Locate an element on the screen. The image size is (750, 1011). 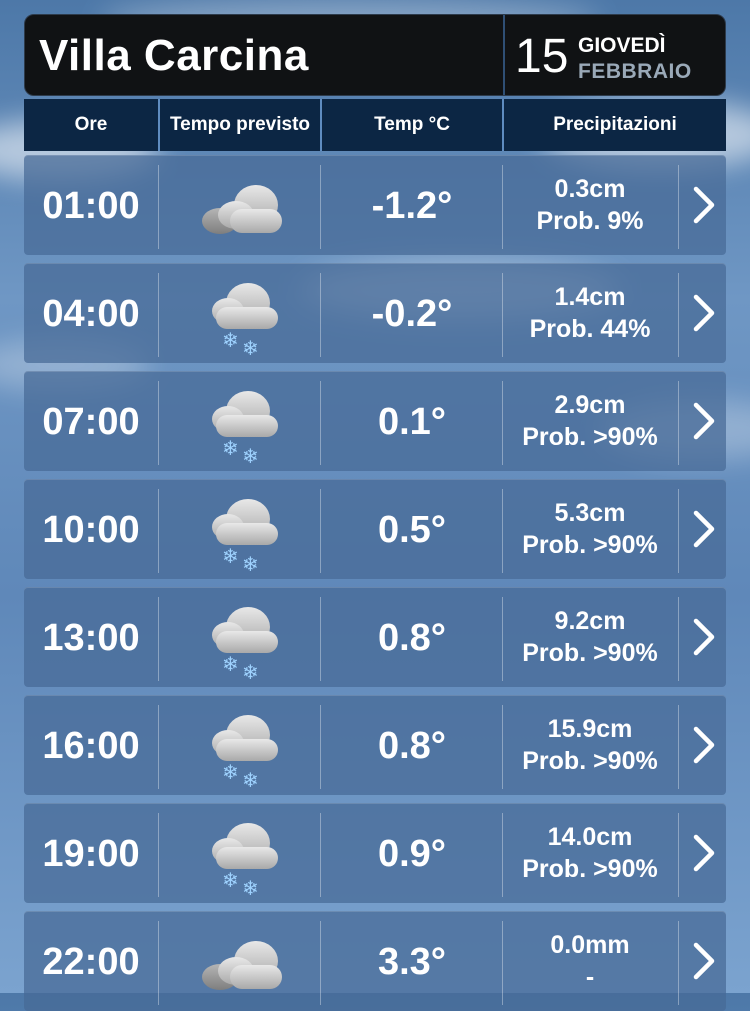
forecast-time: 19:00 is located at coordinates (91, 854).